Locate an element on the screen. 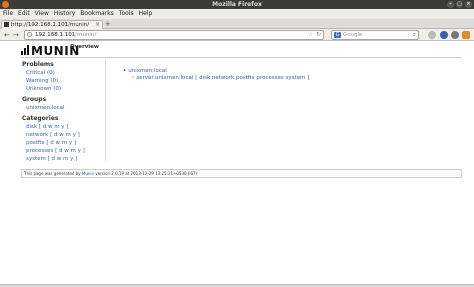  menu-help: Help is located at coordinates (146, 14).